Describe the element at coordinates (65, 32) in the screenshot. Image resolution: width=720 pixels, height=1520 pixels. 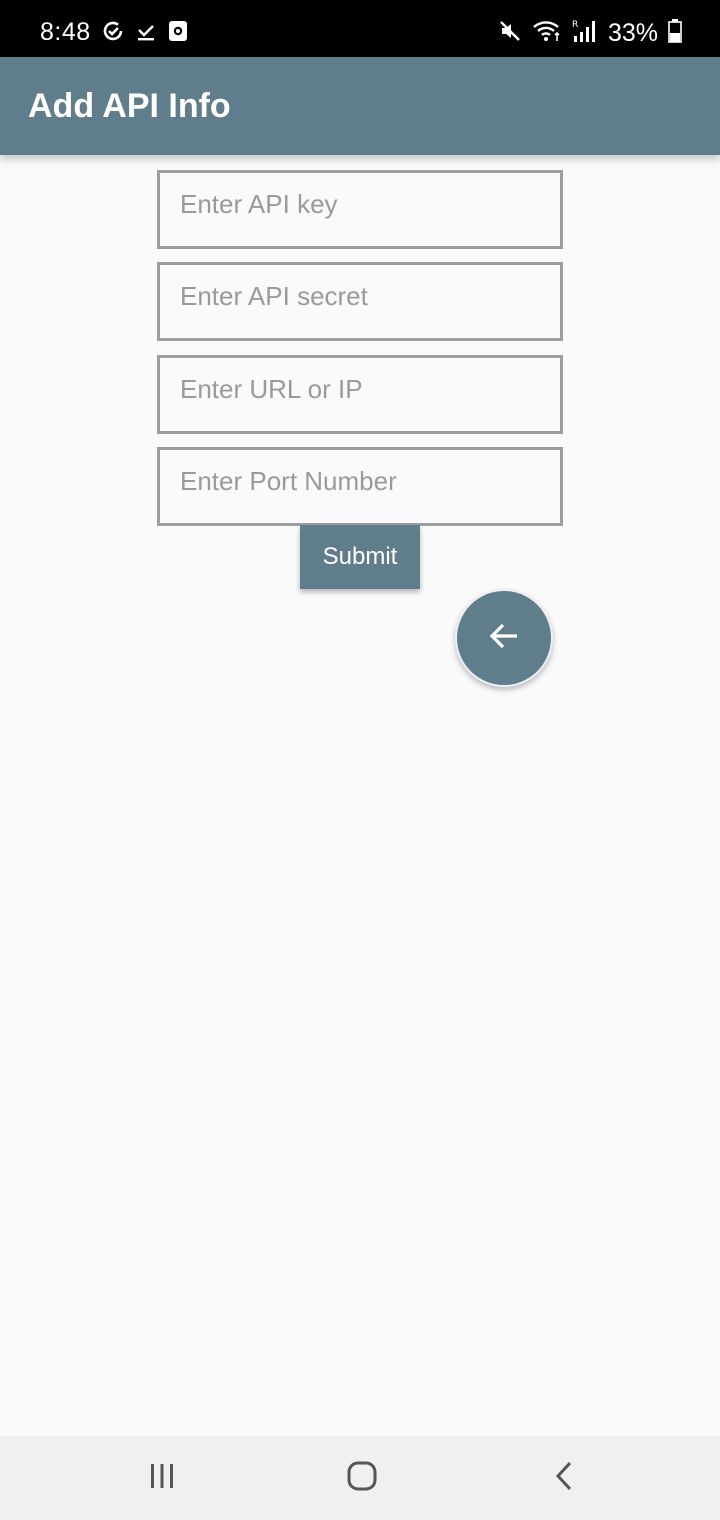
I see `status-time: 8:48` at that location.